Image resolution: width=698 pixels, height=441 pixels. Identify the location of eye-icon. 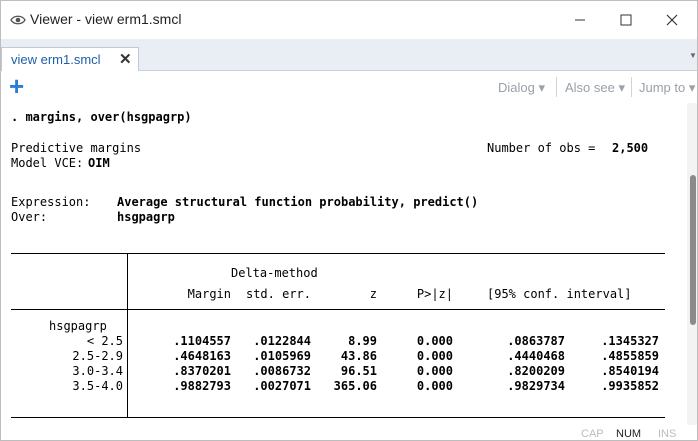
(18, 20).